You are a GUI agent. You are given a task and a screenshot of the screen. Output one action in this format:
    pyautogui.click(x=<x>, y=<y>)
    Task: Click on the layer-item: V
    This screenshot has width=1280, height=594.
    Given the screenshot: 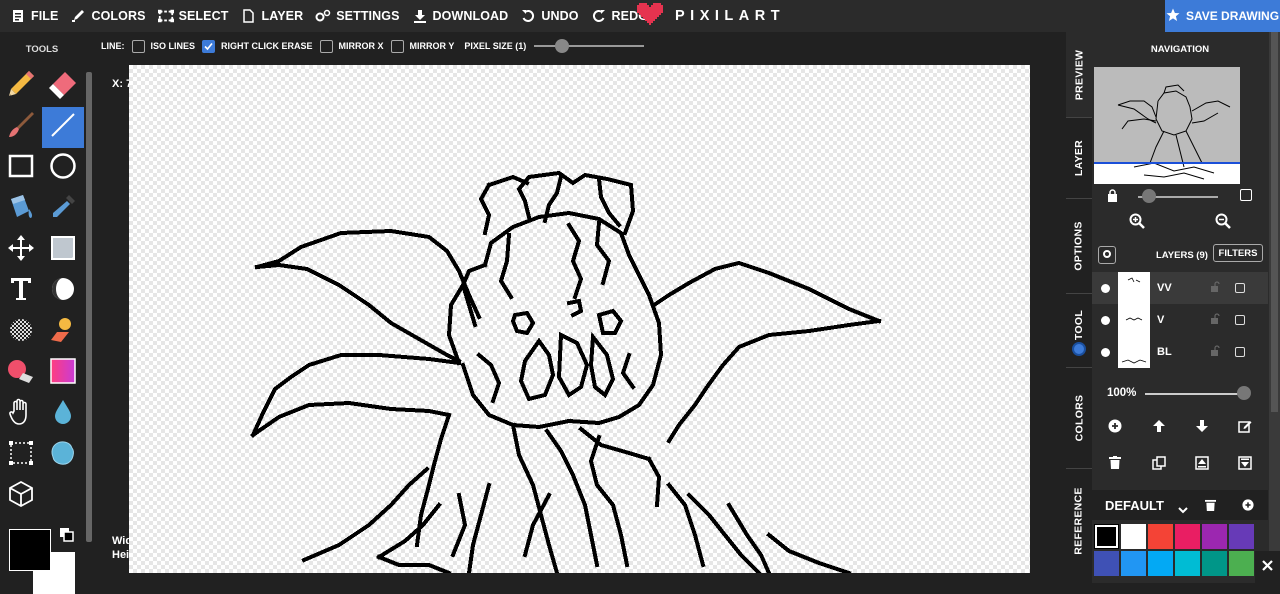 What is the action you would take?
    pyautogui.click(x=1180, y=320)
    